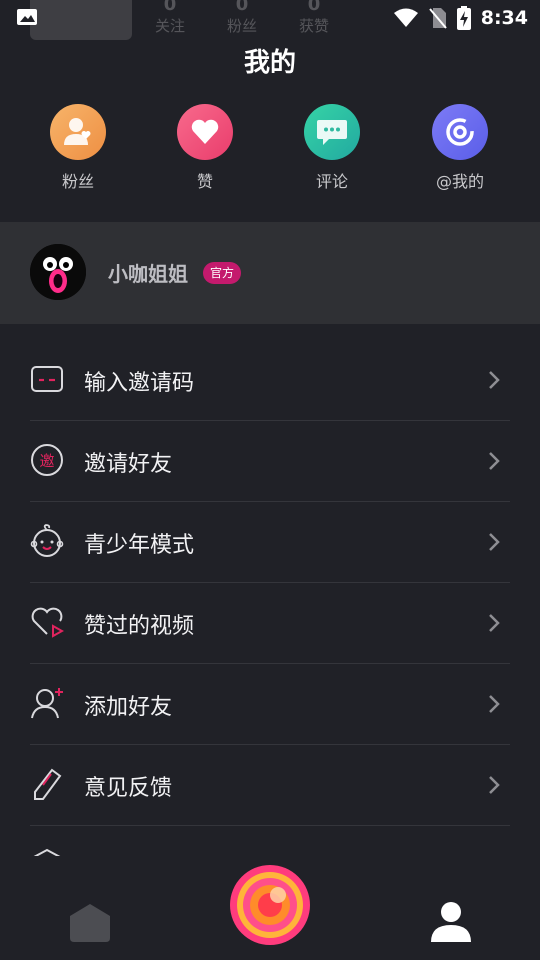  I want to click on liked-video-icon, so click(47, 622).